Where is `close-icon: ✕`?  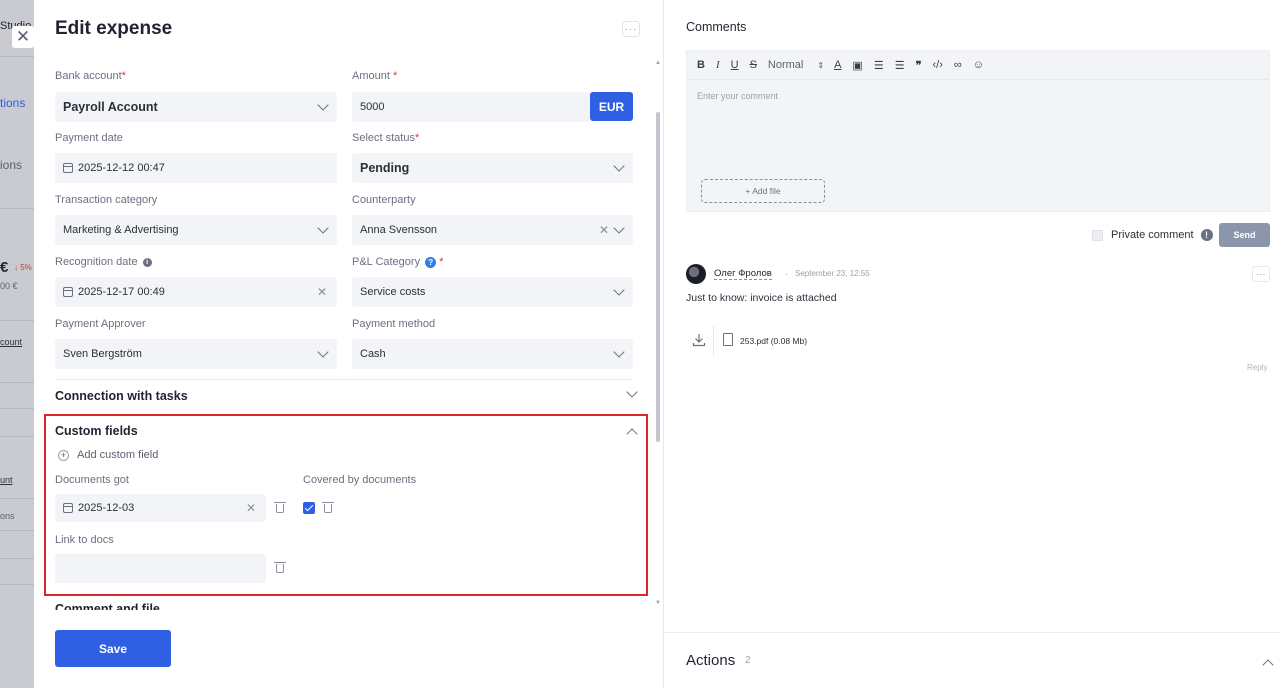
close-icon: ✕ is located at coordinates (23, 36).